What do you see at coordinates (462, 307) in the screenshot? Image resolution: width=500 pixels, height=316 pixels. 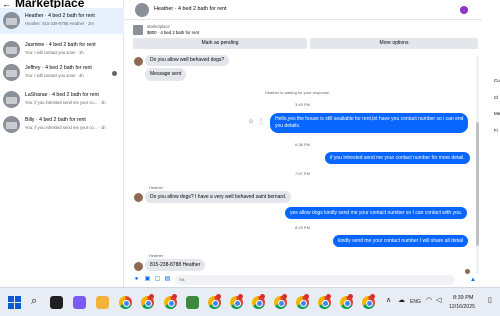 I see `clock-date: 12/16/2025` at bounding box center [462, 307].